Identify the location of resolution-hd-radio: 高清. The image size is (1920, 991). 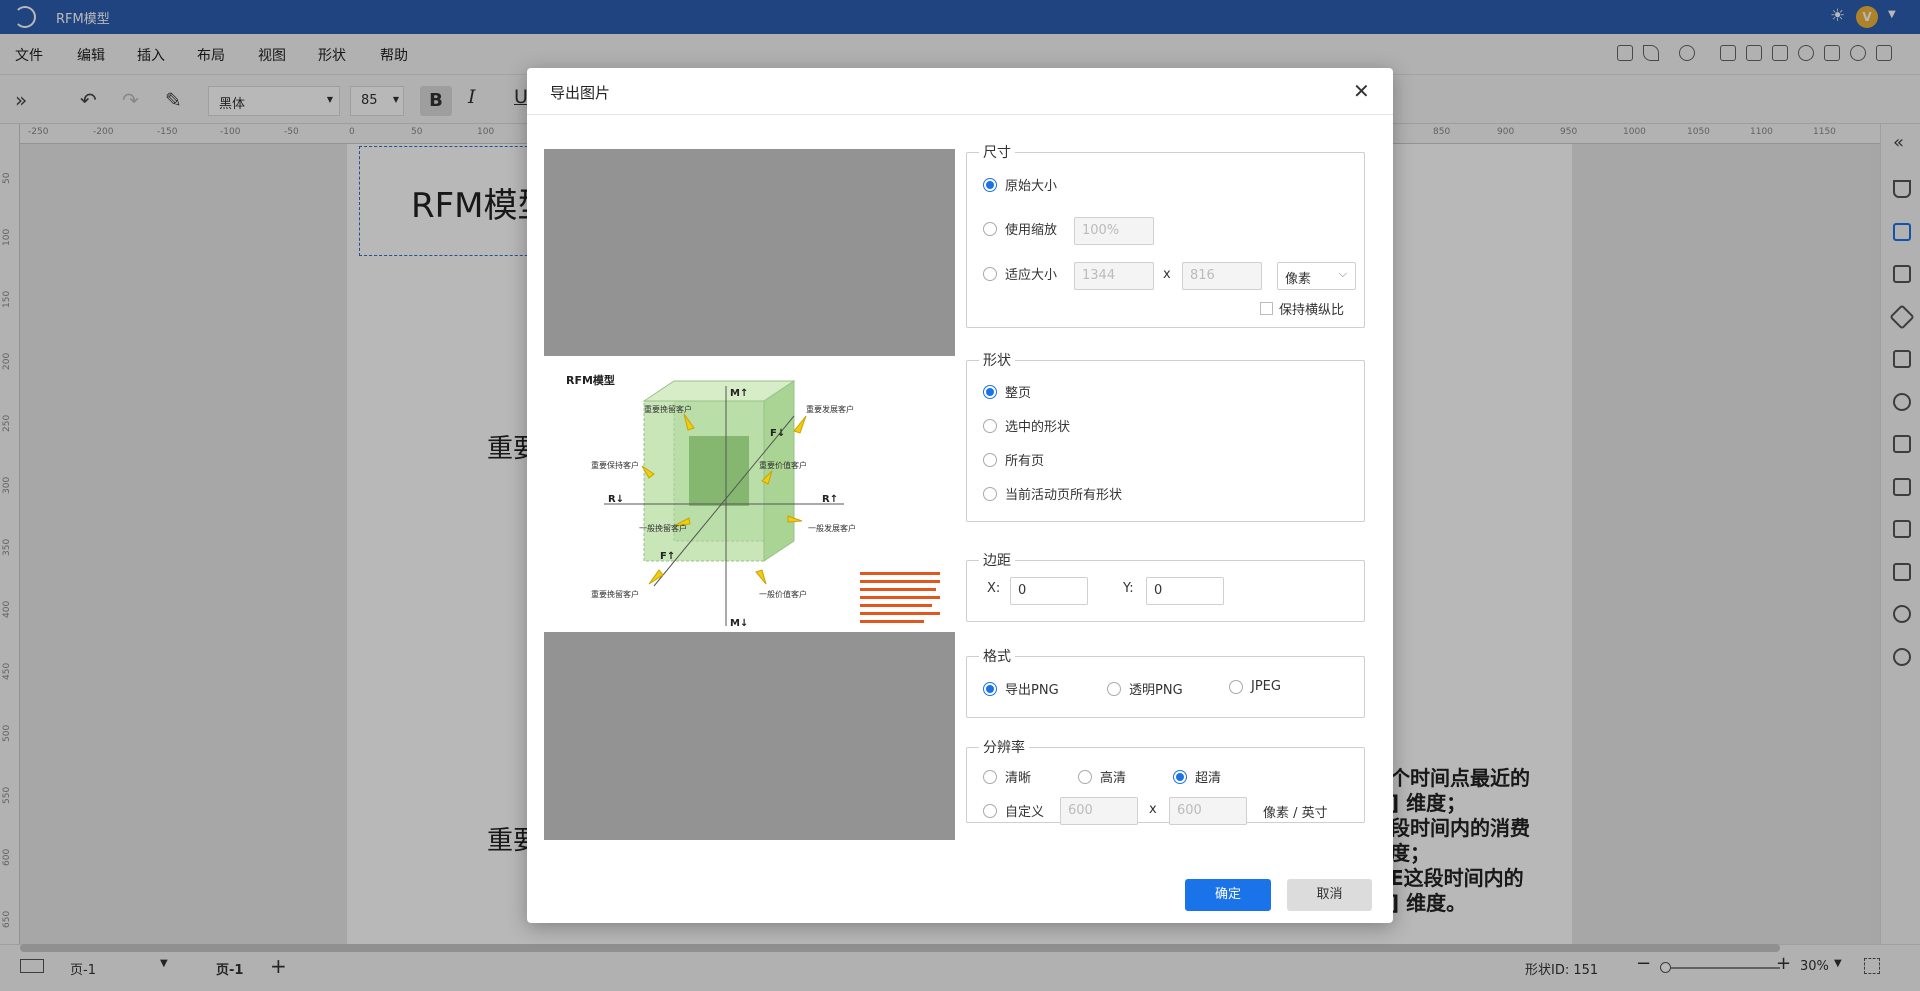
(1102, 776).